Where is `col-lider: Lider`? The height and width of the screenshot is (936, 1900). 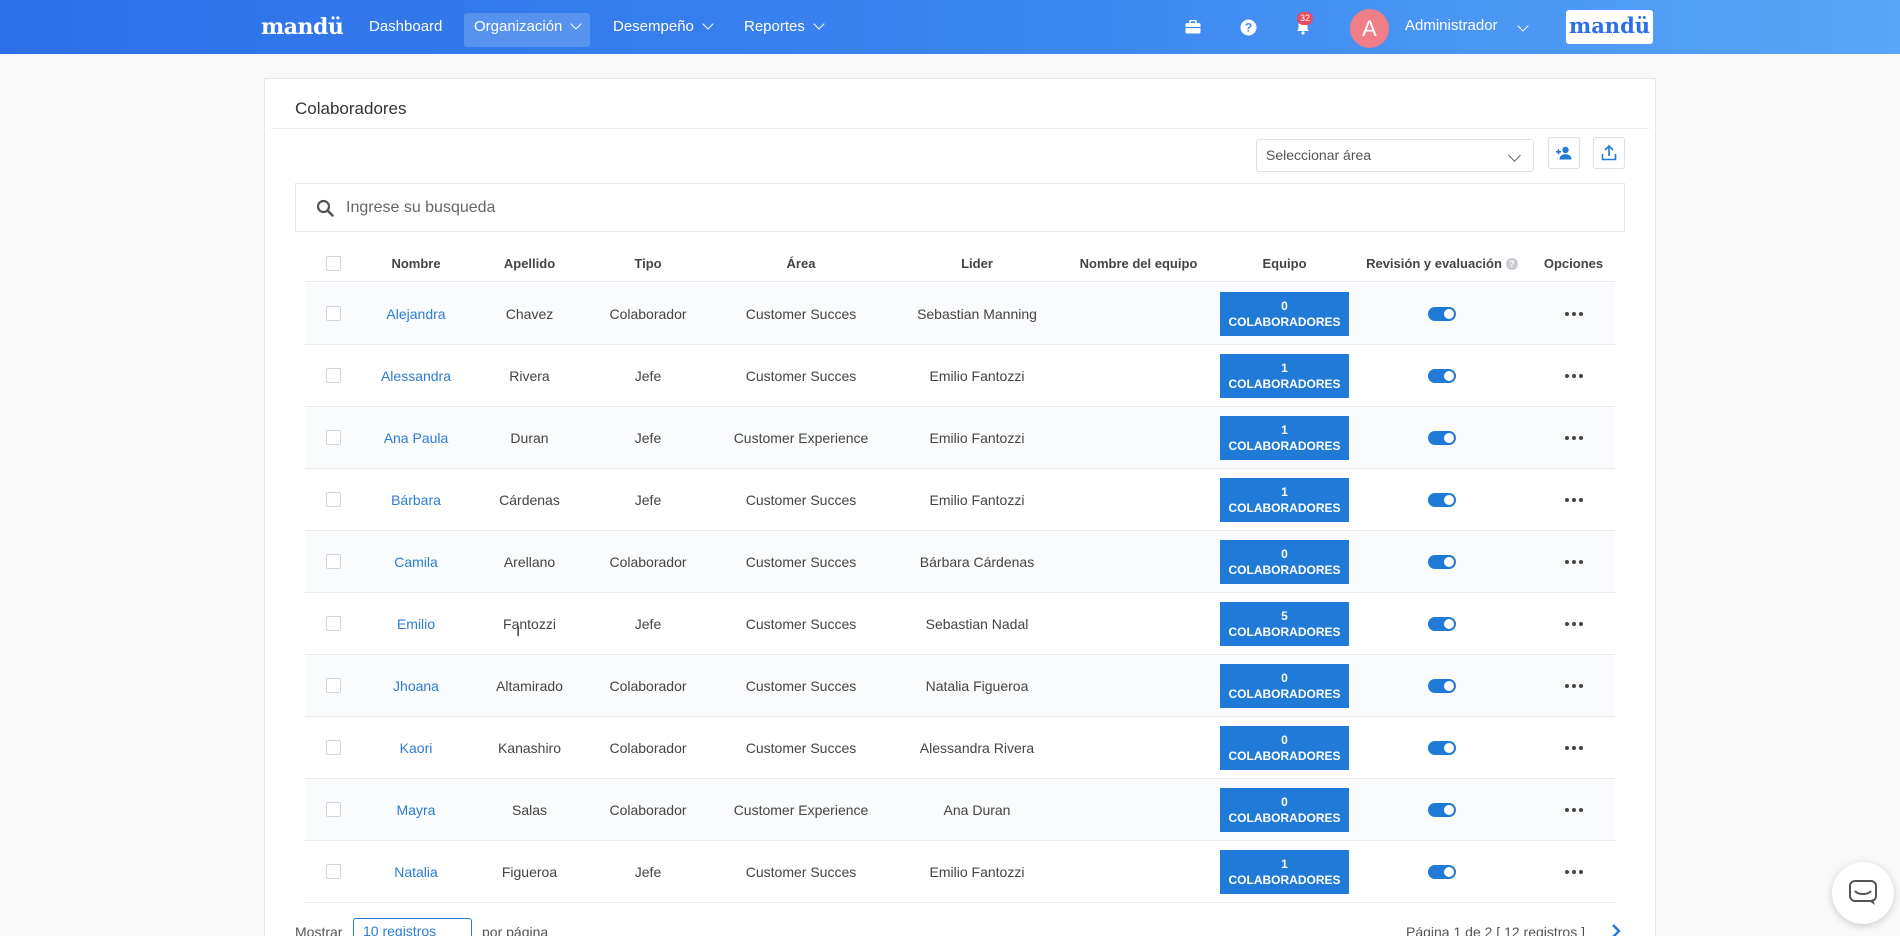 col-lider: Lider is located at coordinates (977, 263).